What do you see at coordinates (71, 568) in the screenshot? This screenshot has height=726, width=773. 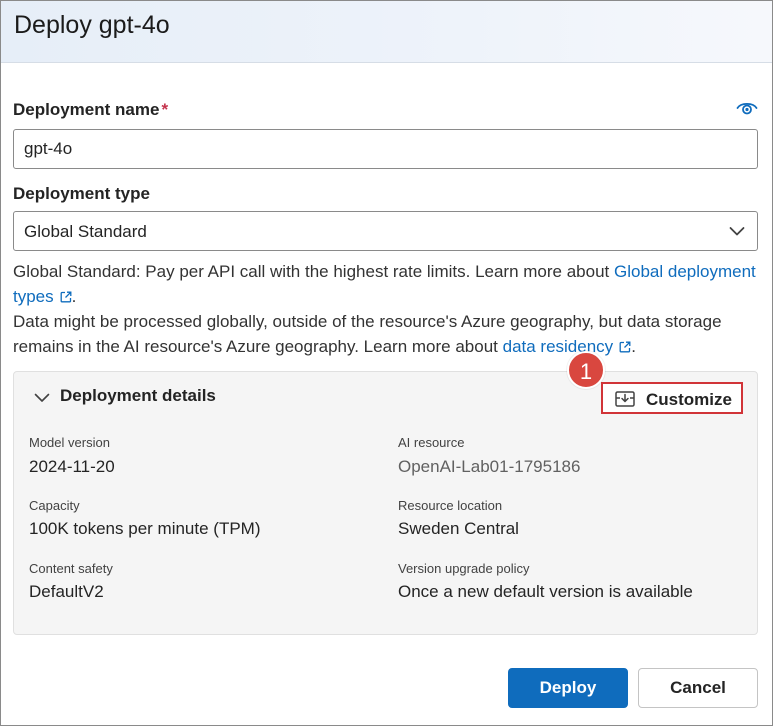 I see `content-safety-label: Content safety` at bounding box center [71, 568].